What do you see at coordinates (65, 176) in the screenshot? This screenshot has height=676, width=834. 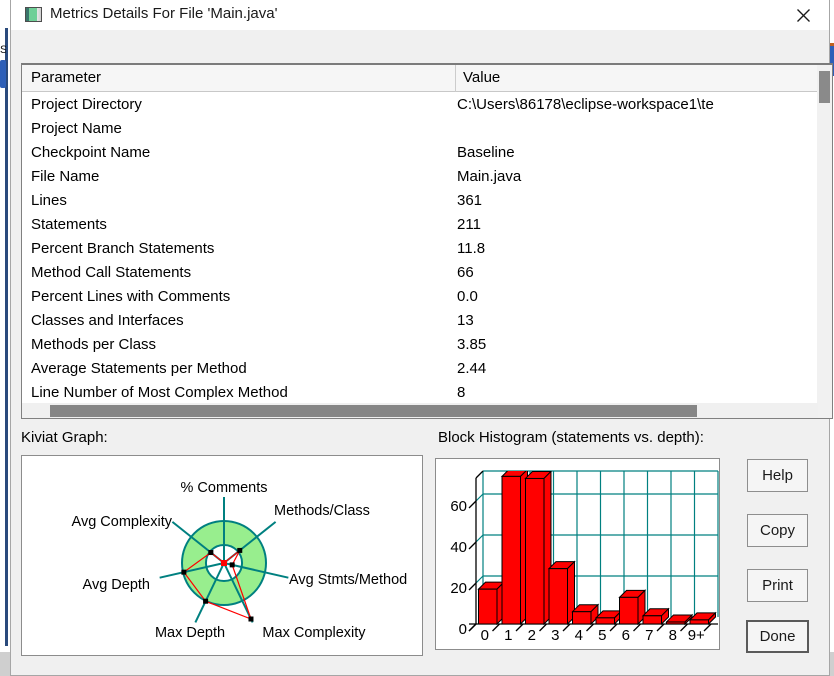 I see `param-cell: File Name` at bounding box center [65, 176].